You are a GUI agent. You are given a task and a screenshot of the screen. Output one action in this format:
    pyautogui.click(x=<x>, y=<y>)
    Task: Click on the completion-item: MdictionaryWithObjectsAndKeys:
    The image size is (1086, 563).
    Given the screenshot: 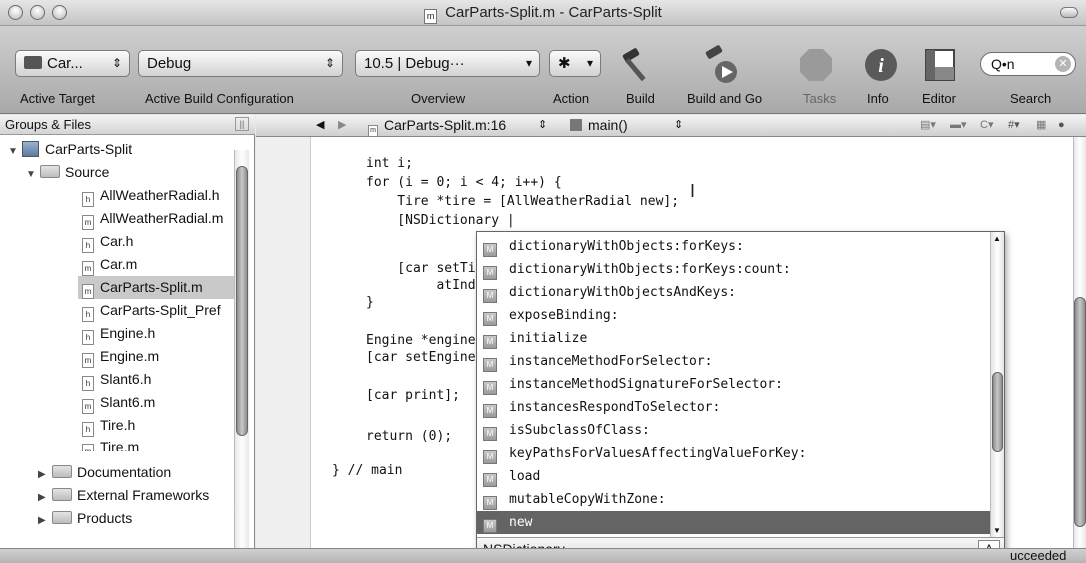 What is the action you would take?
    pyautogui.click(x=734, y=292)
    